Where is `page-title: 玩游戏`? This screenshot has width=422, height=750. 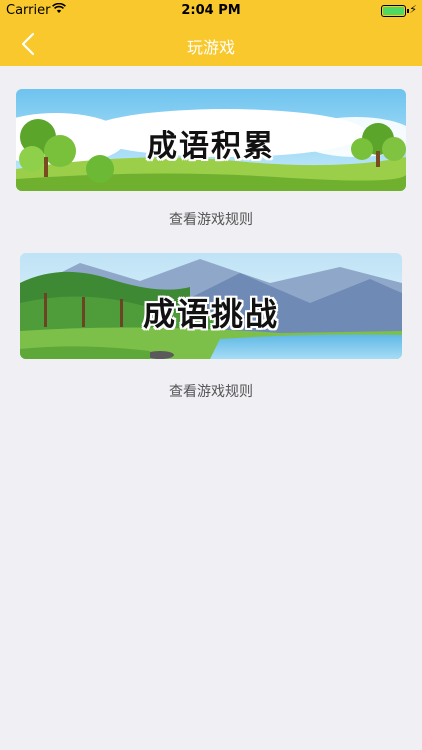
page-title: 玩游戏 is located at coordinates (210, 47).